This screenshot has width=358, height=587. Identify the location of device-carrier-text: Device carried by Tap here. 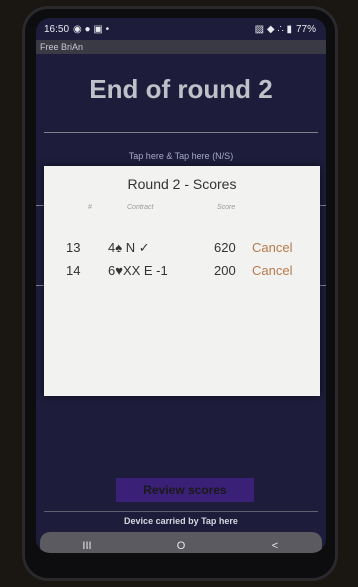
(181, 521).